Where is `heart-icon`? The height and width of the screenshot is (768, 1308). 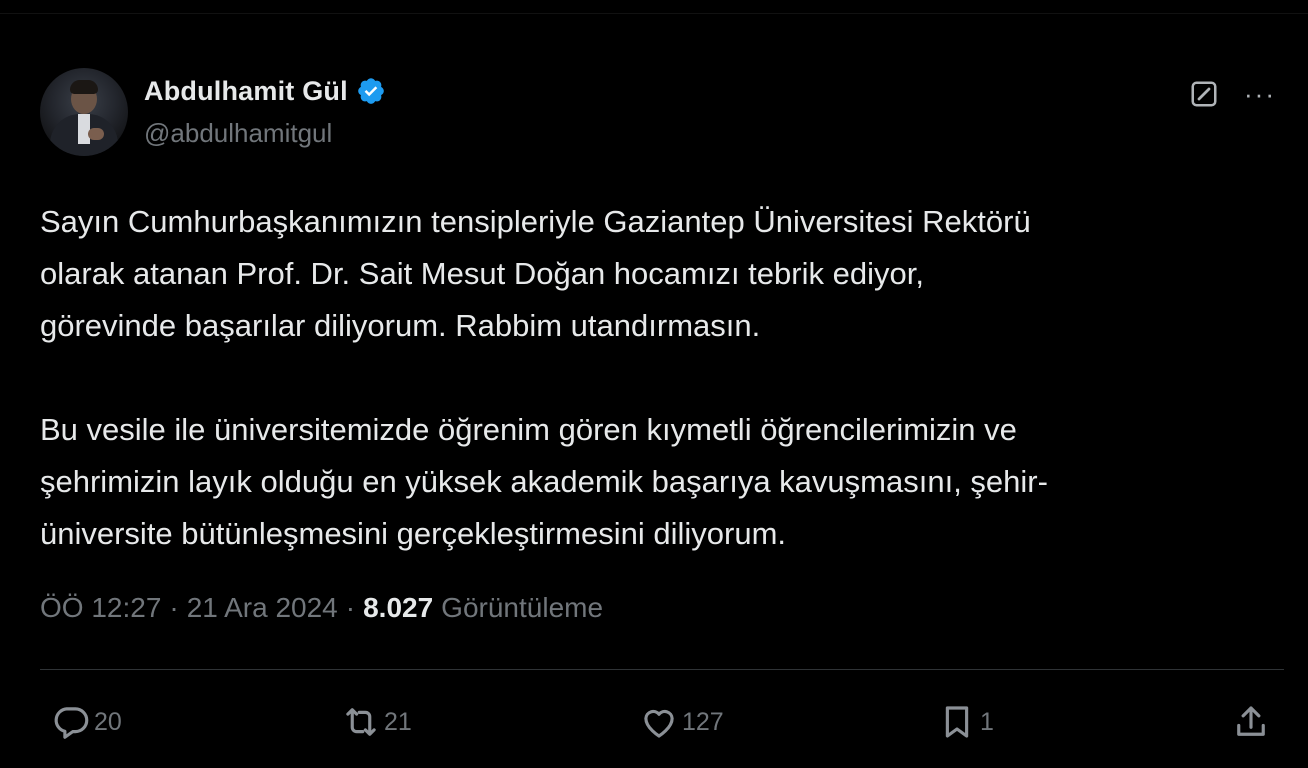
heart-icon is located at coordinates (659, 723).